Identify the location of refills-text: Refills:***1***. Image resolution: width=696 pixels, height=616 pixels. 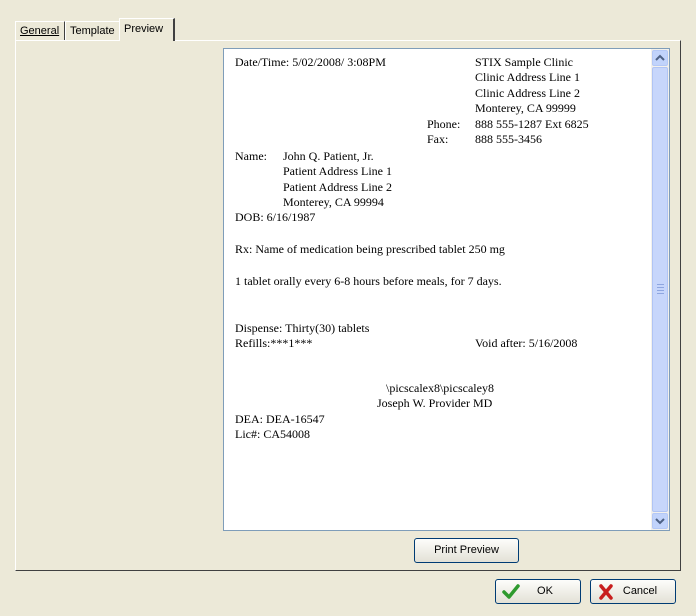
(274, 343).